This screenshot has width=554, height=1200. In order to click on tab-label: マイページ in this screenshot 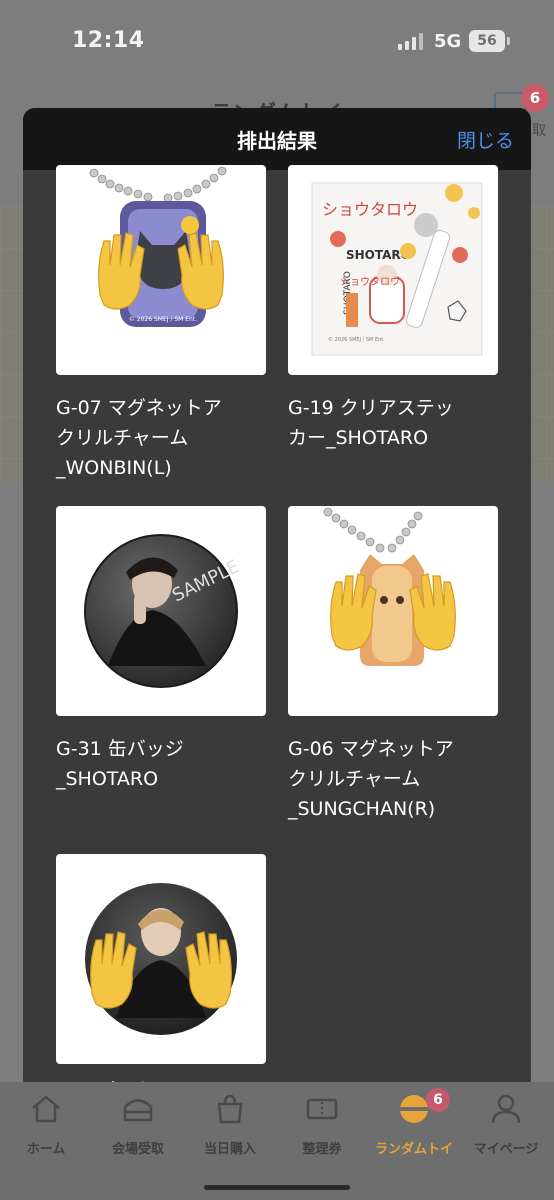, I will do `click(506, 1149)`.